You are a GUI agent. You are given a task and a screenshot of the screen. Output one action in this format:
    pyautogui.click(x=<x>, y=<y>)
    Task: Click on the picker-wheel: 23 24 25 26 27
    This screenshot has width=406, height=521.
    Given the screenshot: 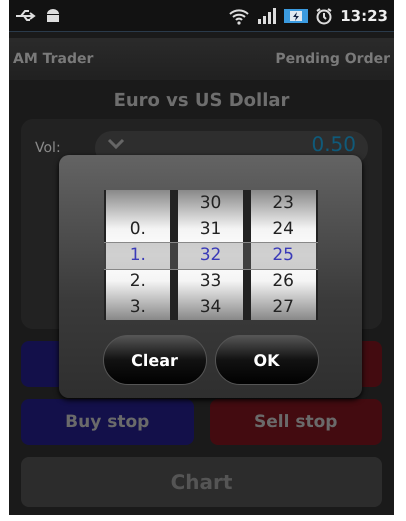 What is the action you would take?
    pyautogui.click(x=283, y=255)
    